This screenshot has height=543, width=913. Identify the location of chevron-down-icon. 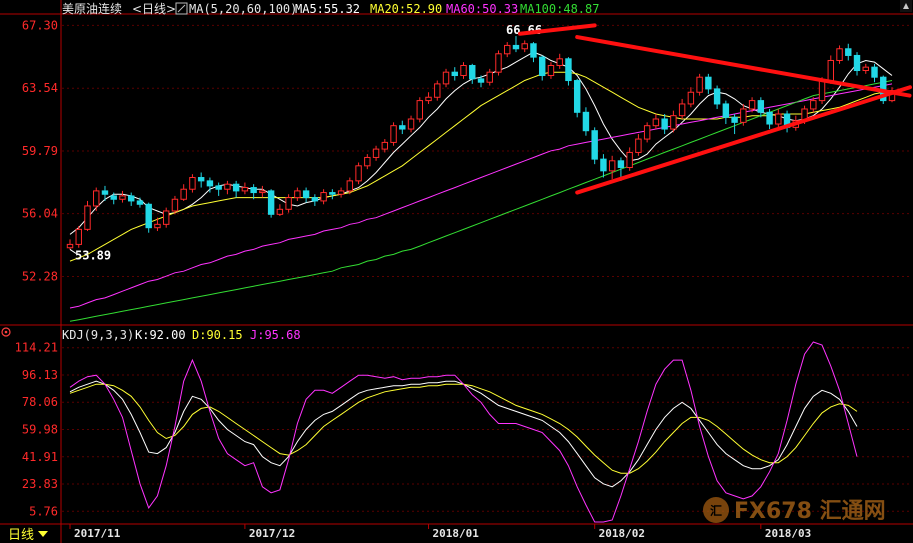
(43, 534).